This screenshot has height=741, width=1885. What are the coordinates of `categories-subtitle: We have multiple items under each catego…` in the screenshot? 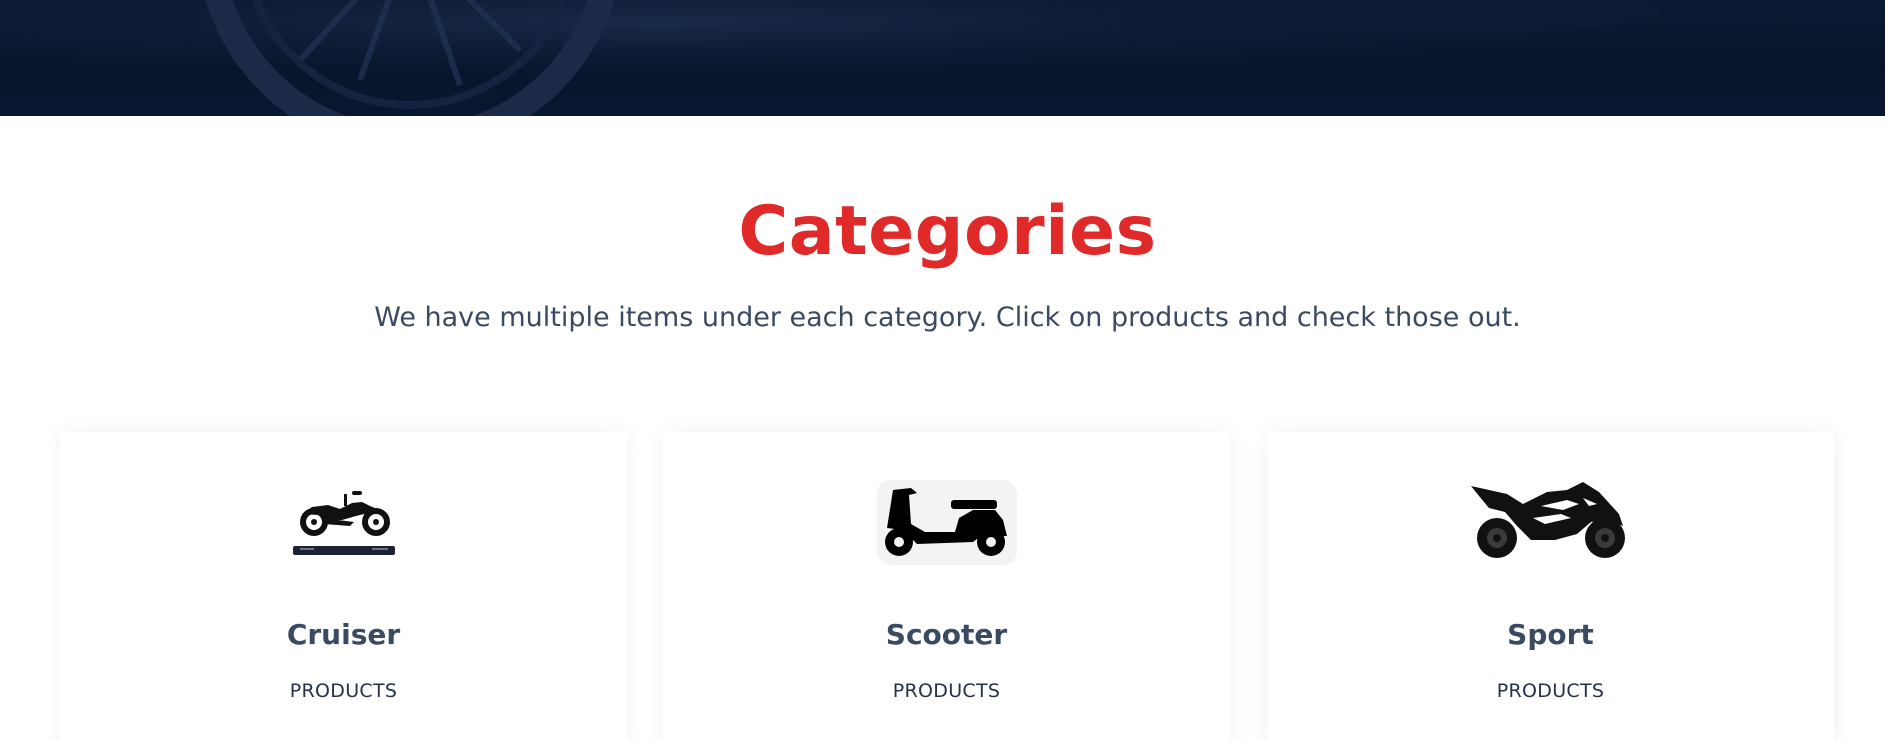 It's located at (947, 317).